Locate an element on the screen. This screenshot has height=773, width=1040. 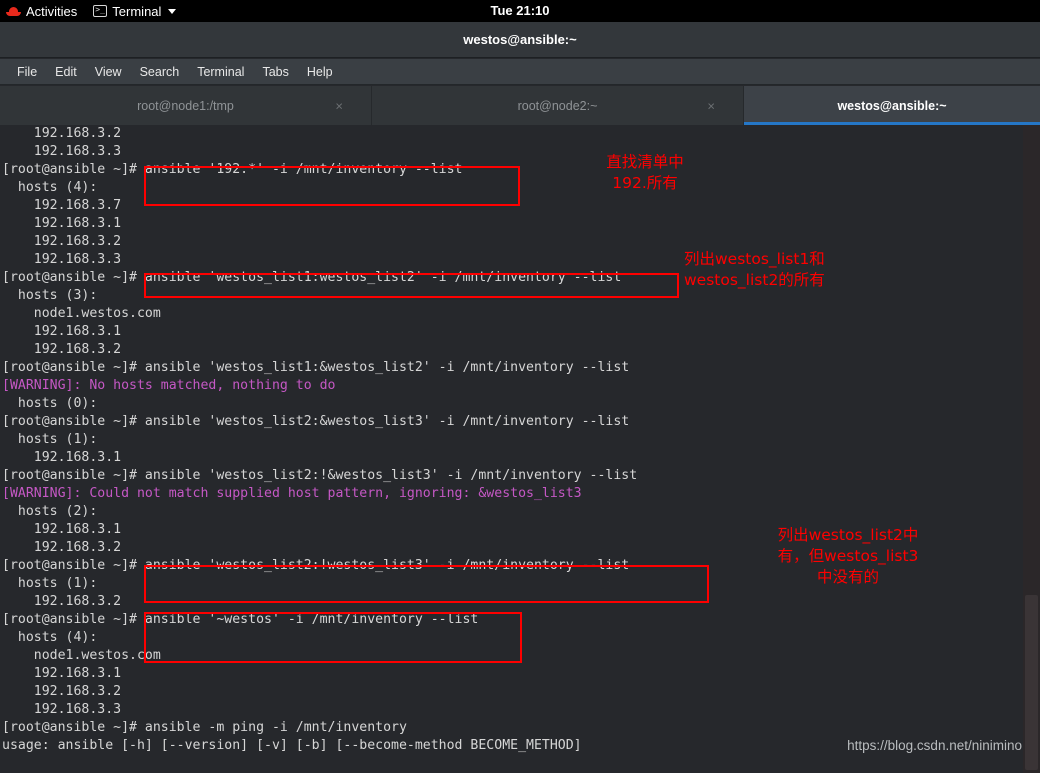
terminal-line: 192.168.3.7 is located at coordinates (62, 205).